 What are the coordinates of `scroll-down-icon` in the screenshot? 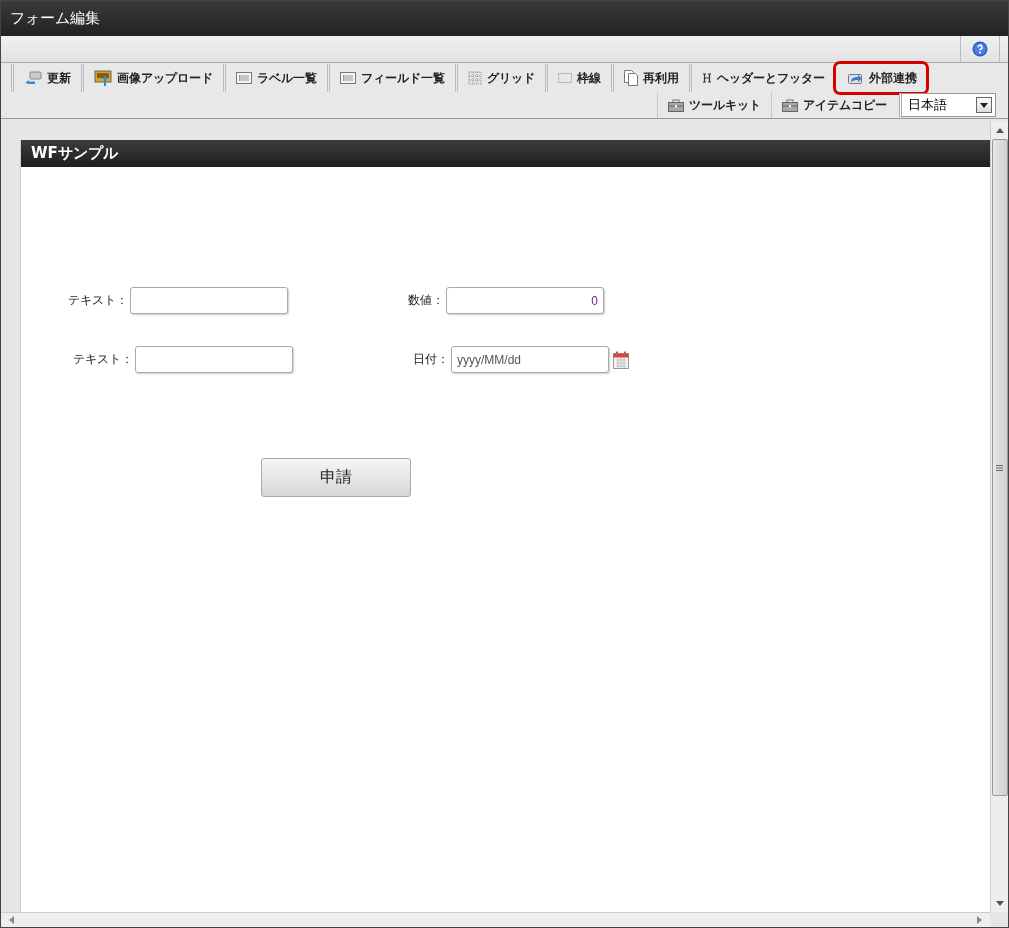 It's located at (999, 903).